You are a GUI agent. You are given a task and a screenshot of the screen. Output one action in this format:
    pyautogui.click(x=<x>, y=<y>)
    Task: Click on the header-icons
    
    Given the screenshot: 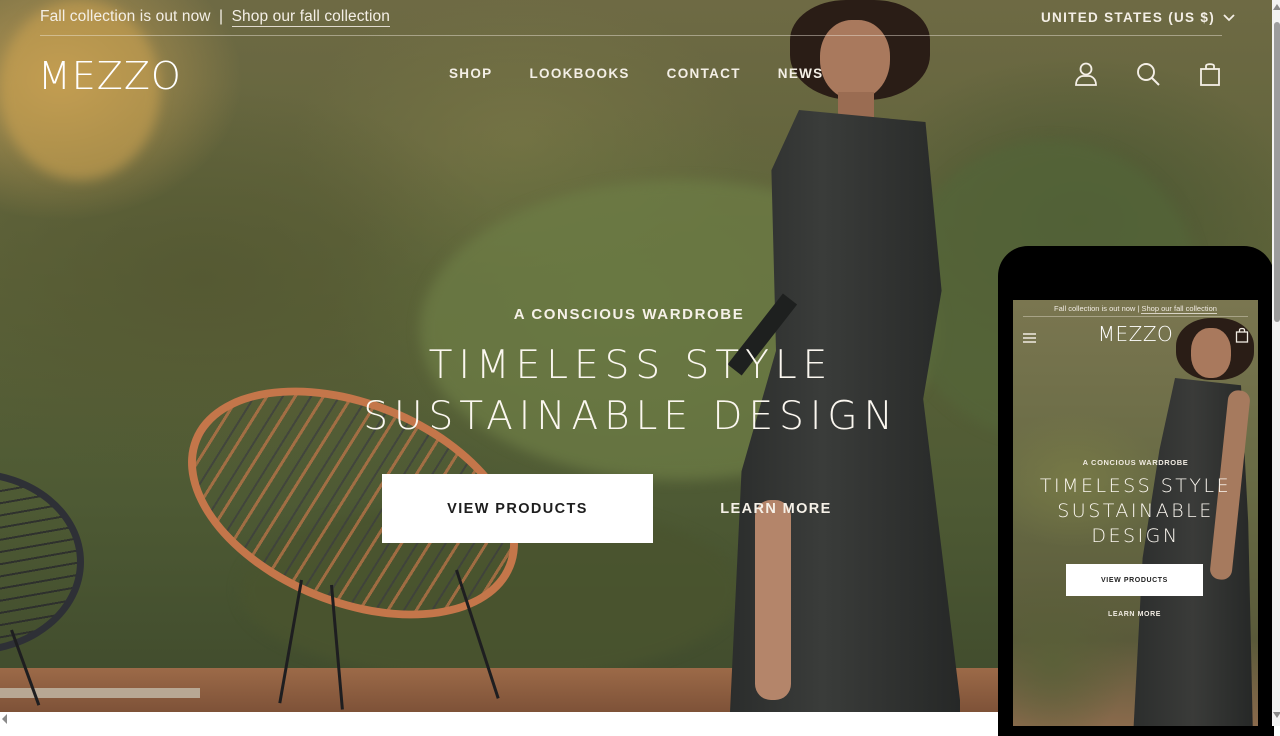 What is the action you would take?
    pyautogui.click(x=1148, y=74)
    